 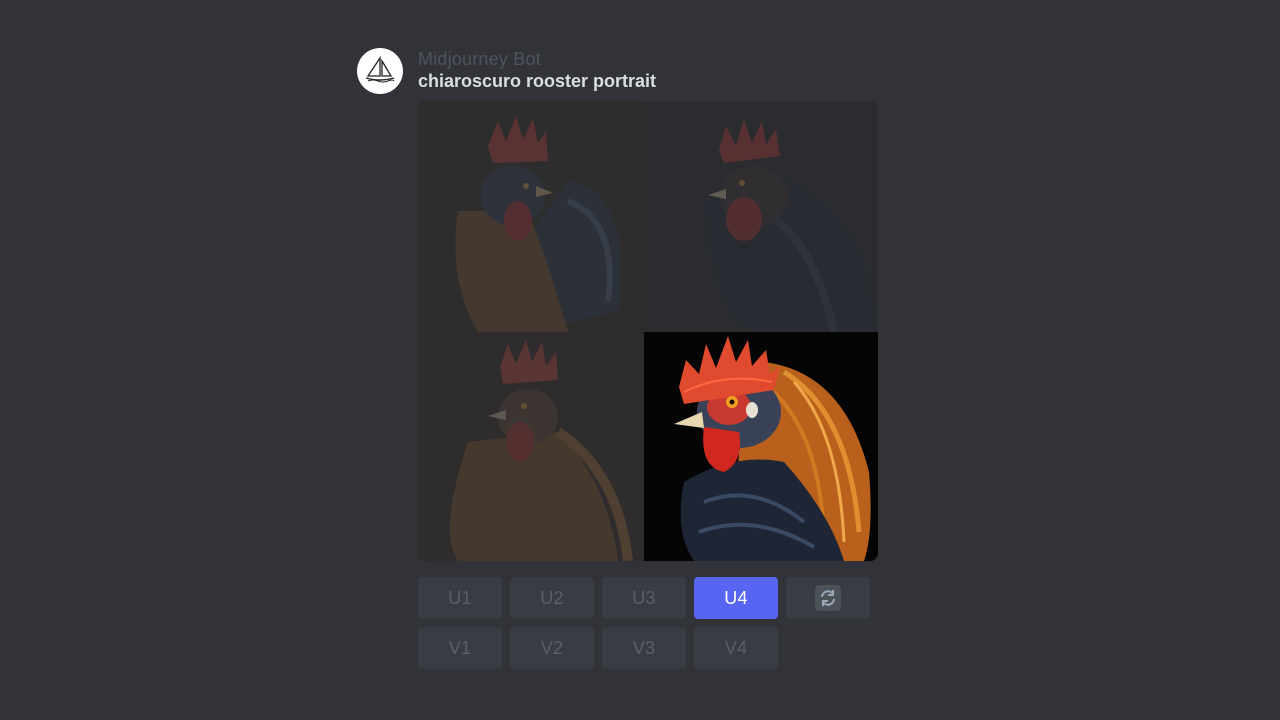 I want to click on u1-button: U1, so click(x=460, y=598).